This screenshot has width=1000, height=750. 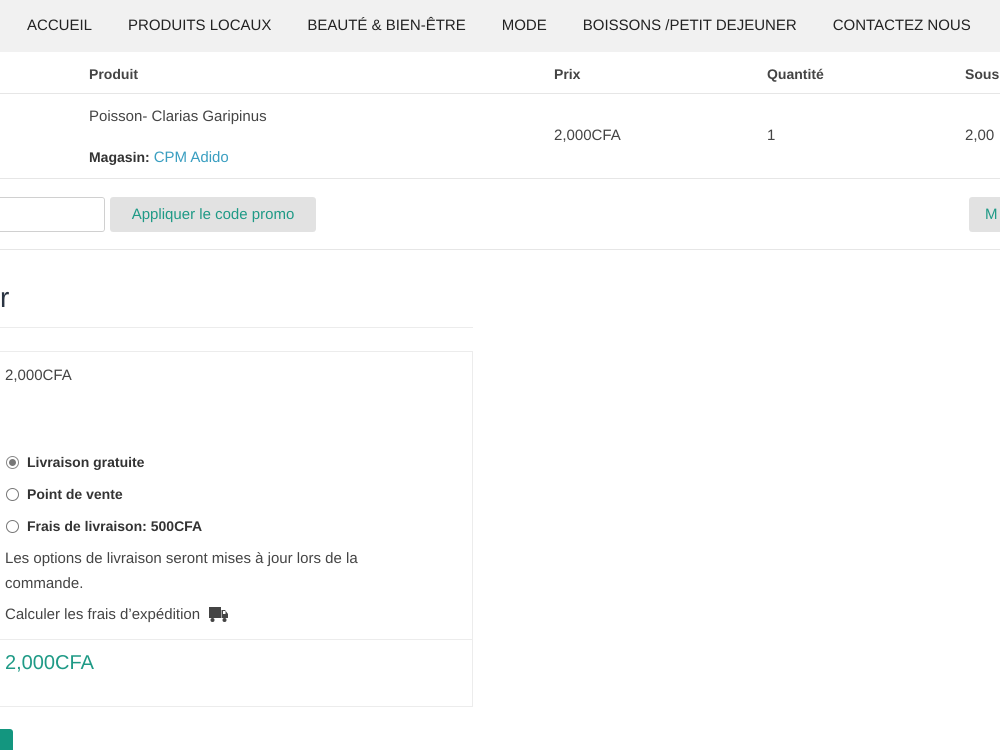 I want to click on order-total: 2,000CFA, so click(x=49, y=663).